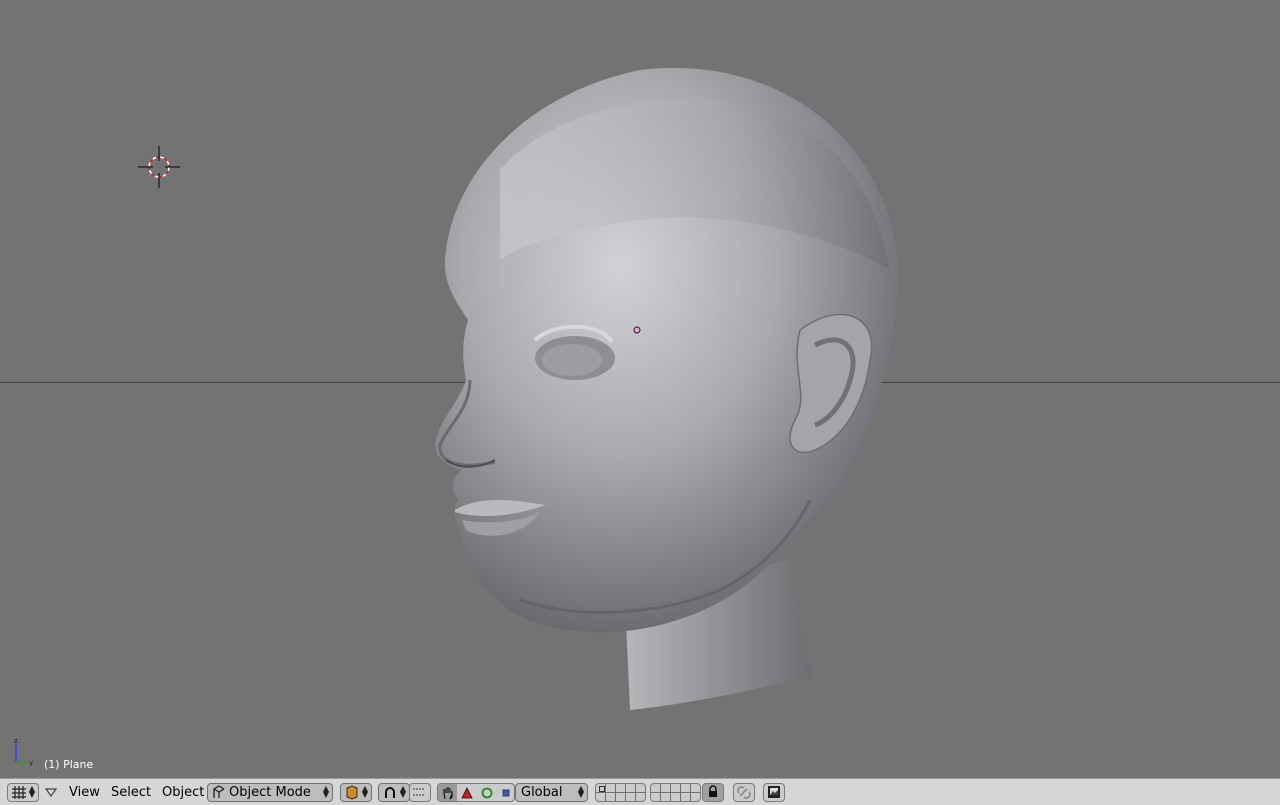 Image resolution: width=1280 pixels, height=805 pixels. I want to click on translate-icon, so click(466, 792).